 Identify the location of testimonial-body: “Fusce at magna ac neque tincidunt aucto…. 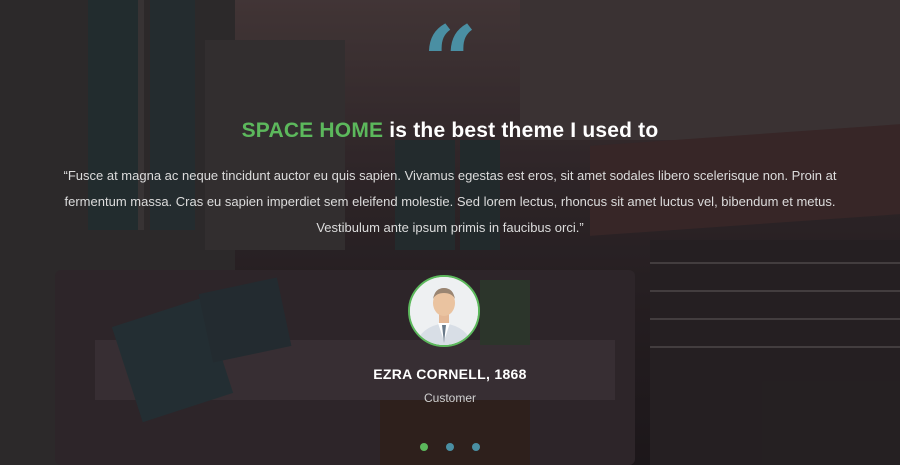
(450, 201).